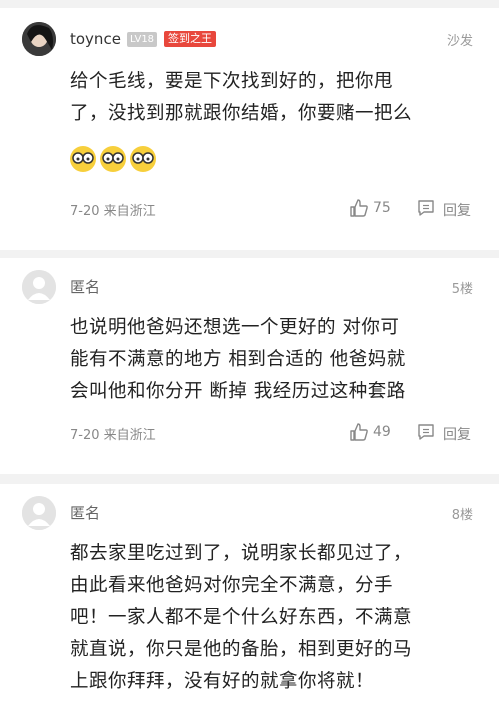 The height and width of the screenshot is (721, 499). I want to click on like-count: 75, so click(382, 208).